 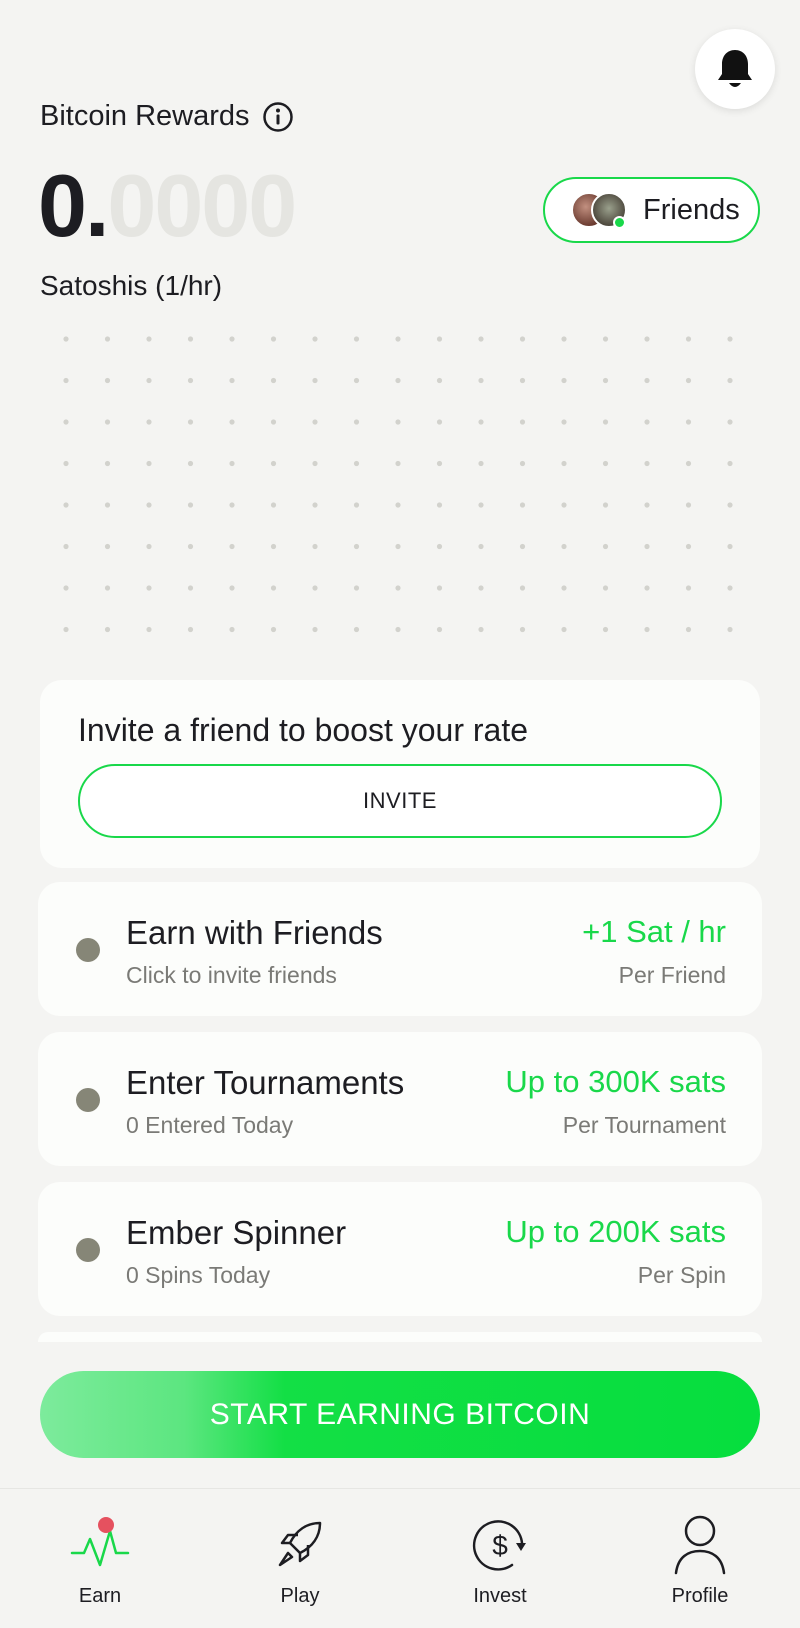 What do you see at coordinates (654, 931) in the screenshot?
I see `task-reward: +1 Sat / hr` at bounding box center [654, 931].